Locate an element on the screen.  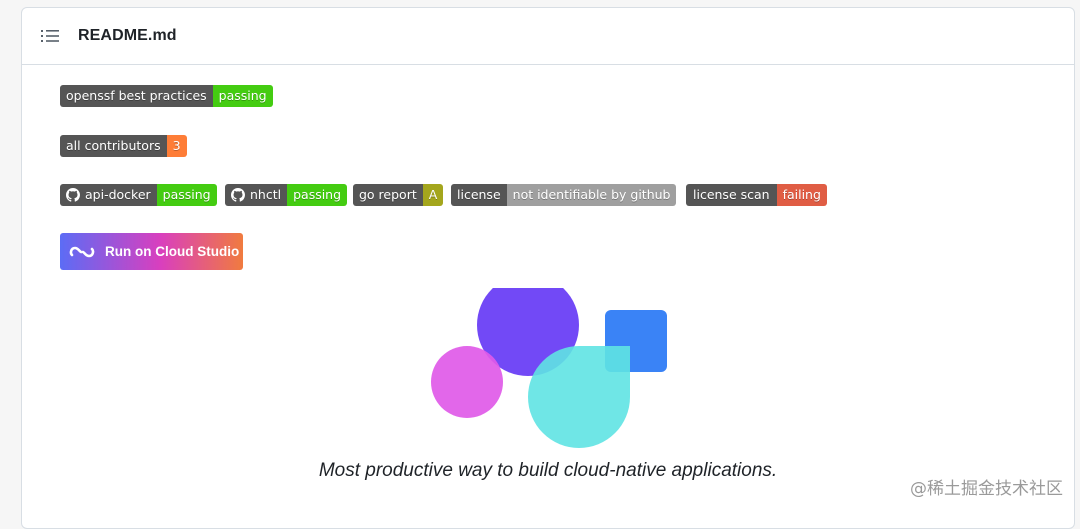
api-docker-badge: api-docker passing is located at coordinates (138, 195).